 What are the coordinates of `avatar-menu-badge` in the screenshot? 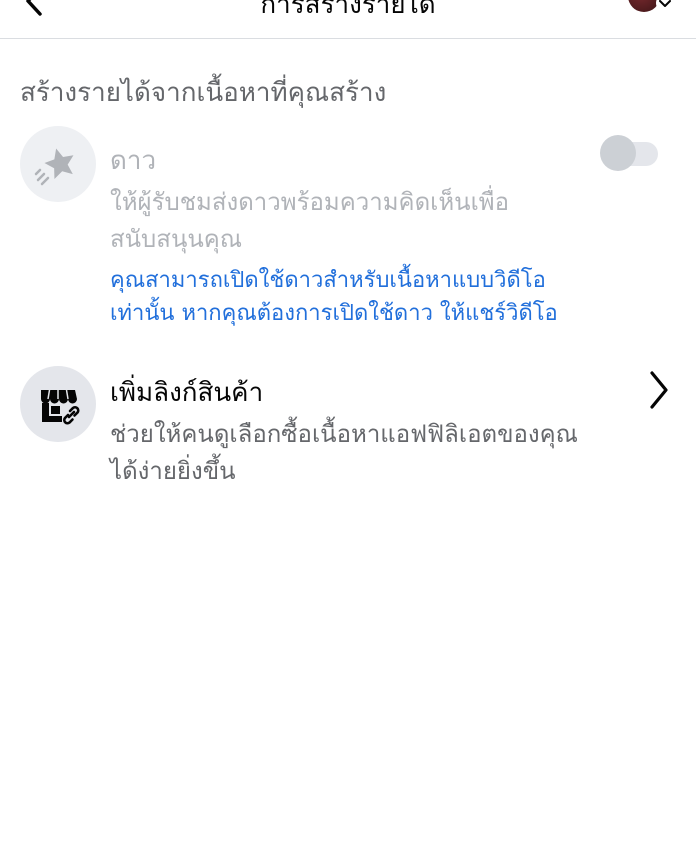 It's located at (665, 6).